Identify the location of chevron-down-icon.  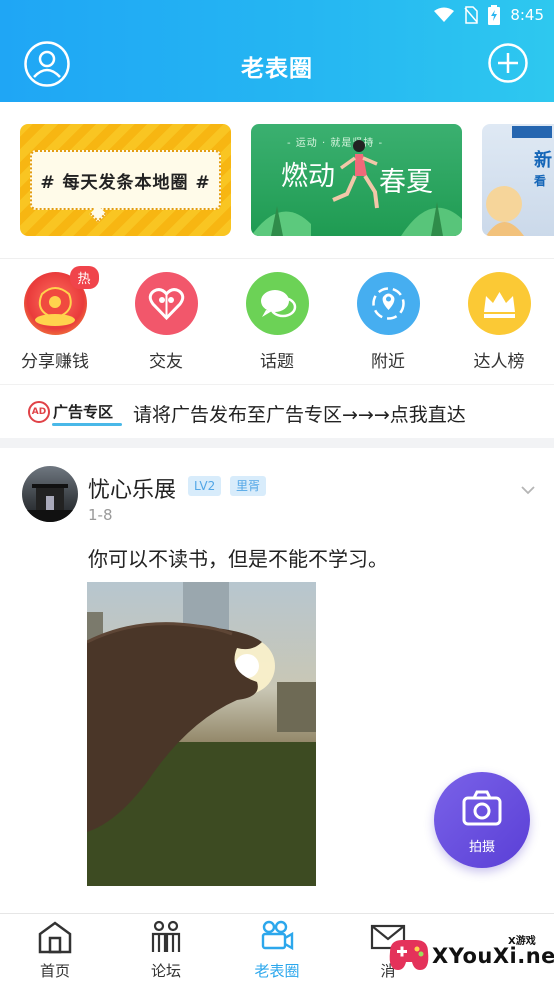
(528, 490).